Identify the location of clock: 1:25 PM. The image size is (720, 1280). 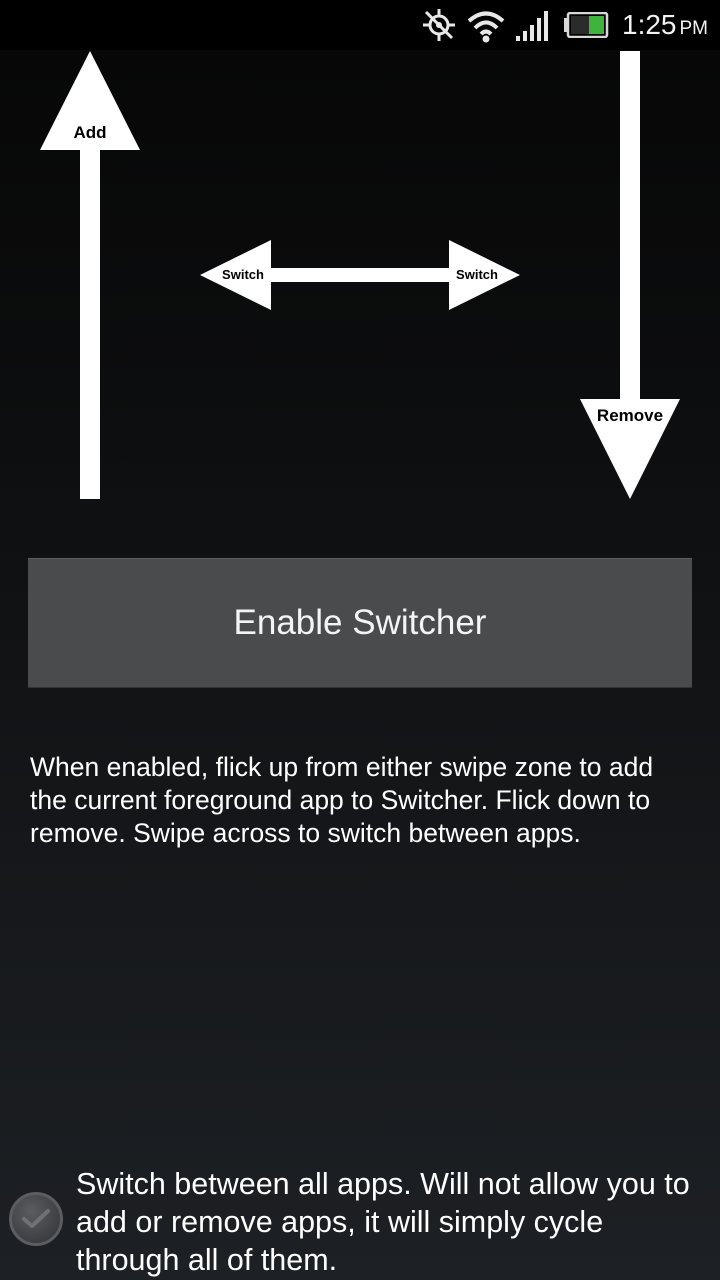
(665, 25).